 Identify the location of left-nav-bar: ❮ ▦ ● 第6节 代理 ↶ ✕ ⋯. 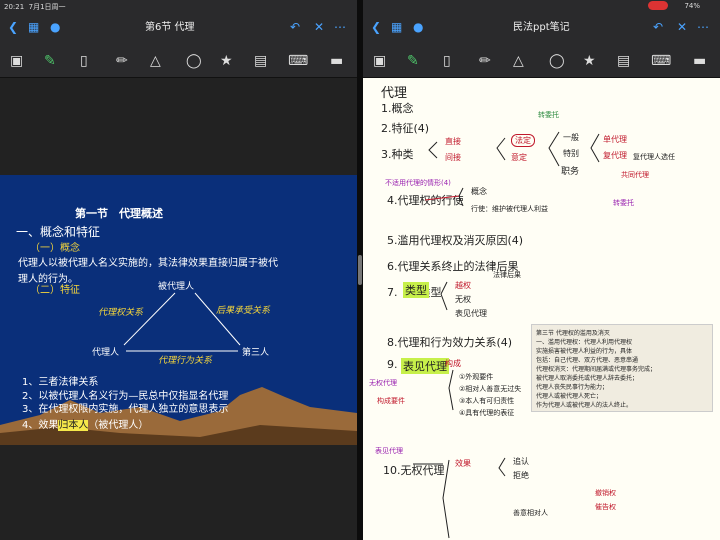
(178, 28).